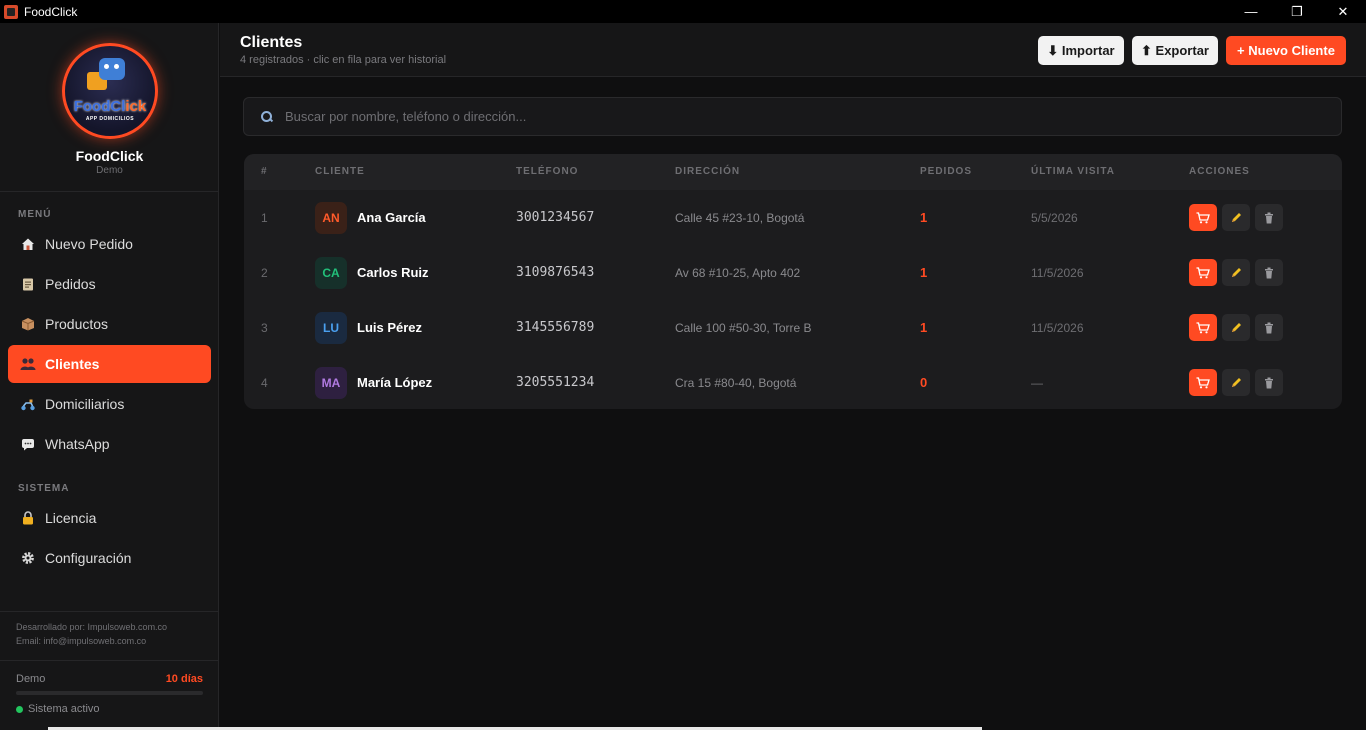 This screenshot has height=730, width=1366. Describe the element at coordinates (28, 244) in the screenshot. I see `home-icon` at that location.